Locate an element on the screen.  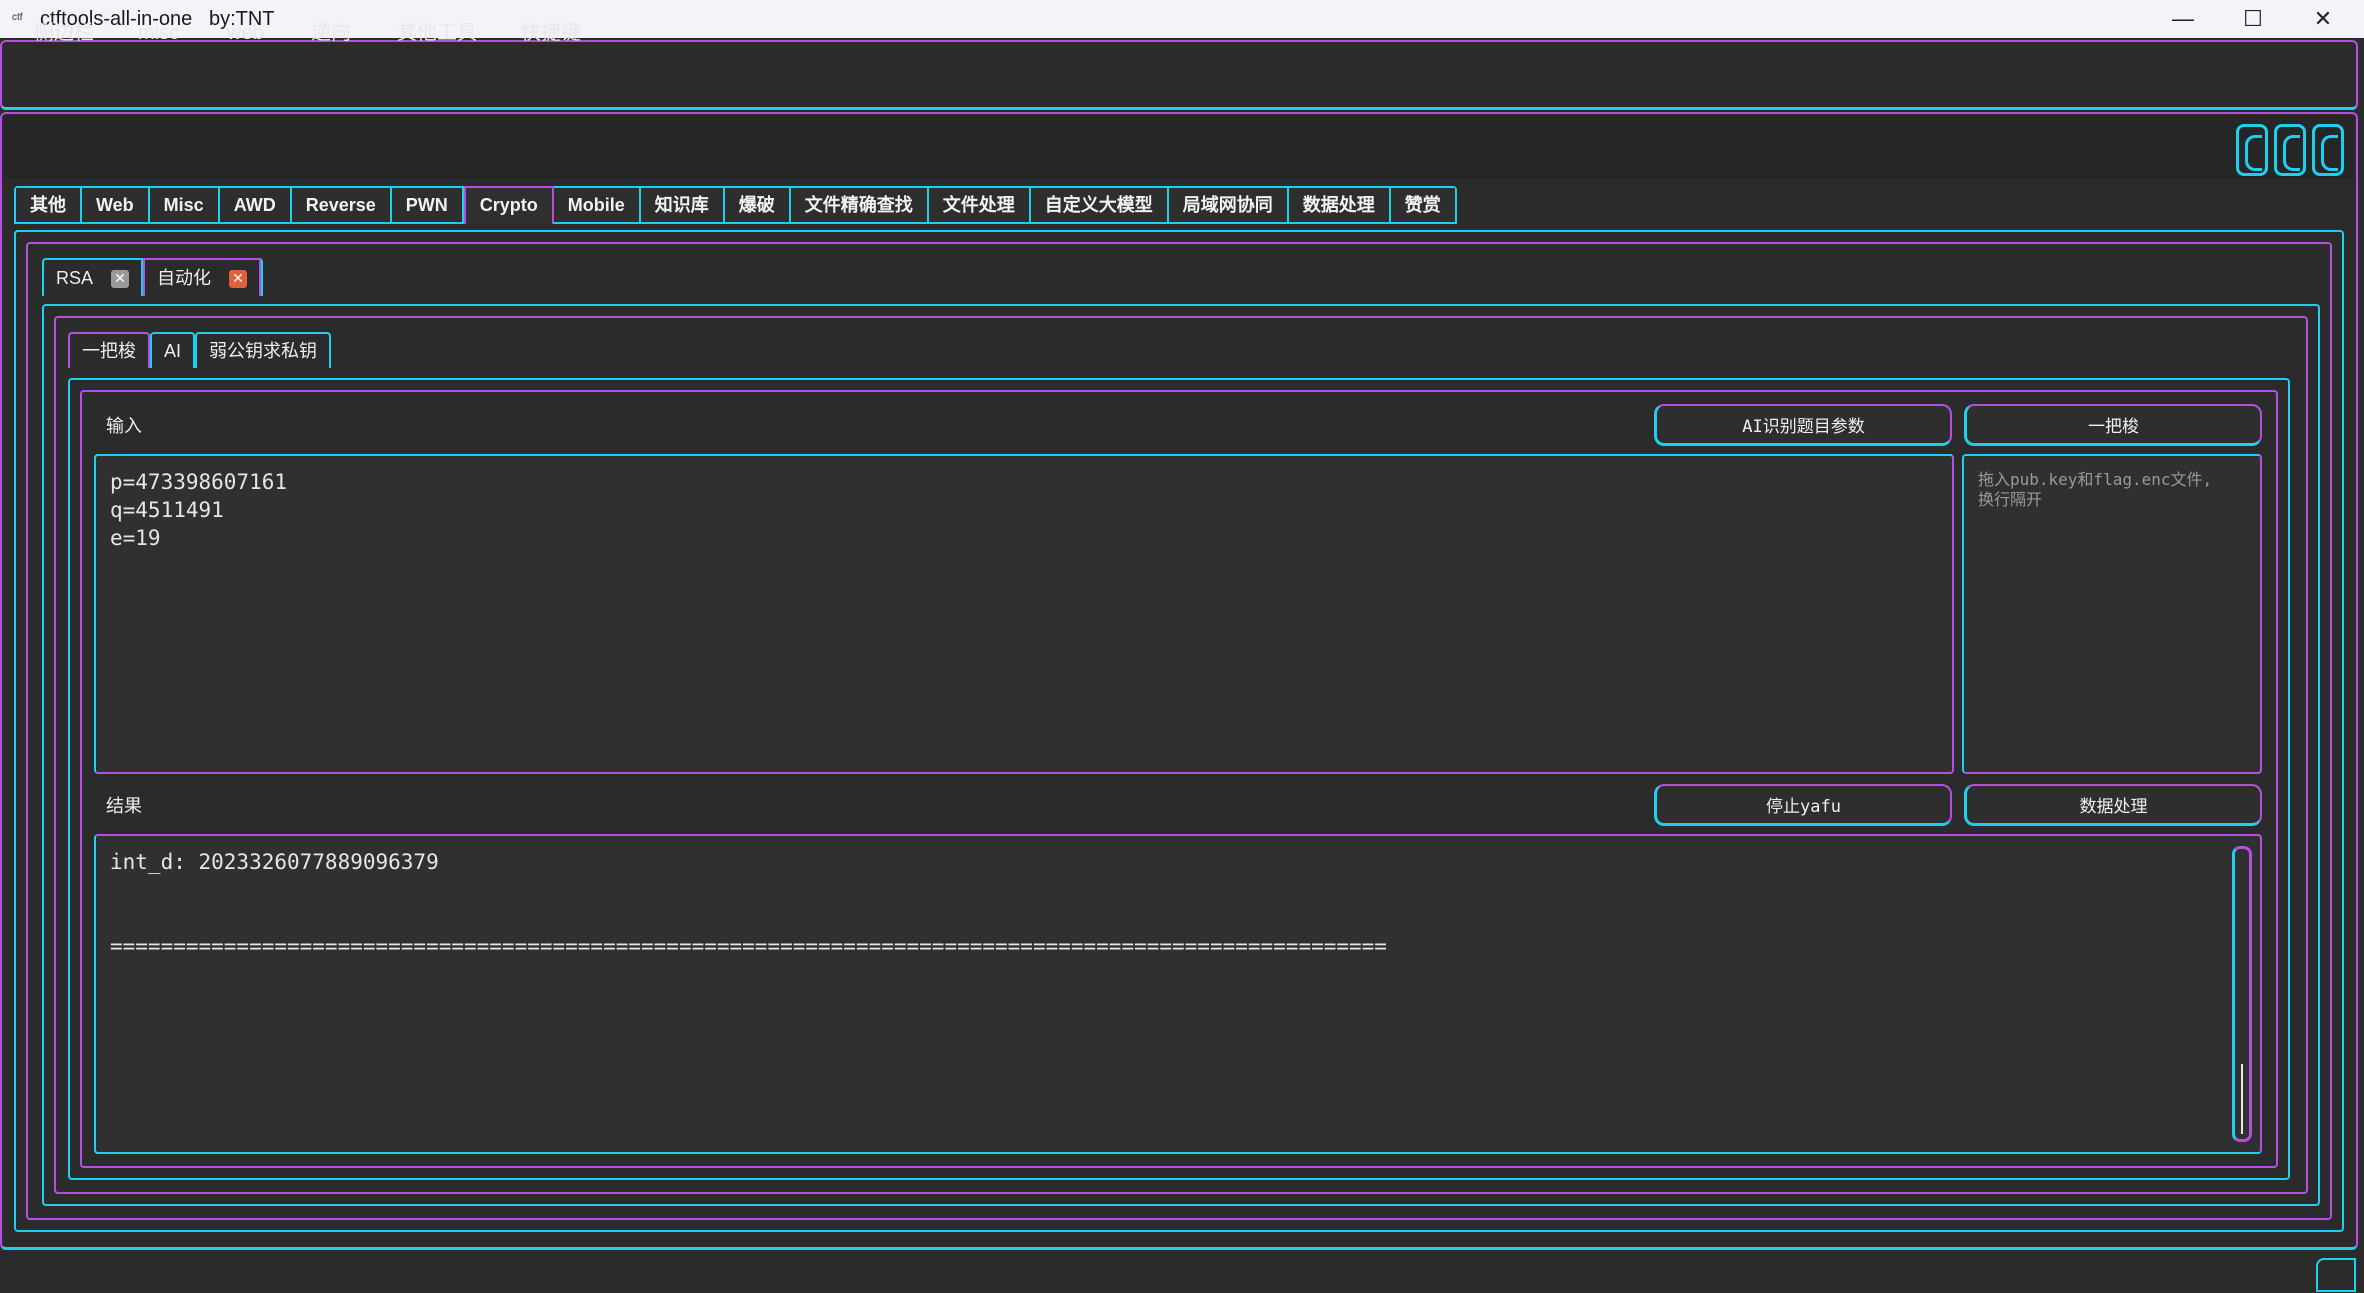
sub-tab-bar: RSA ✕ 自动化 ✕ is located at coordinates (153, 277).